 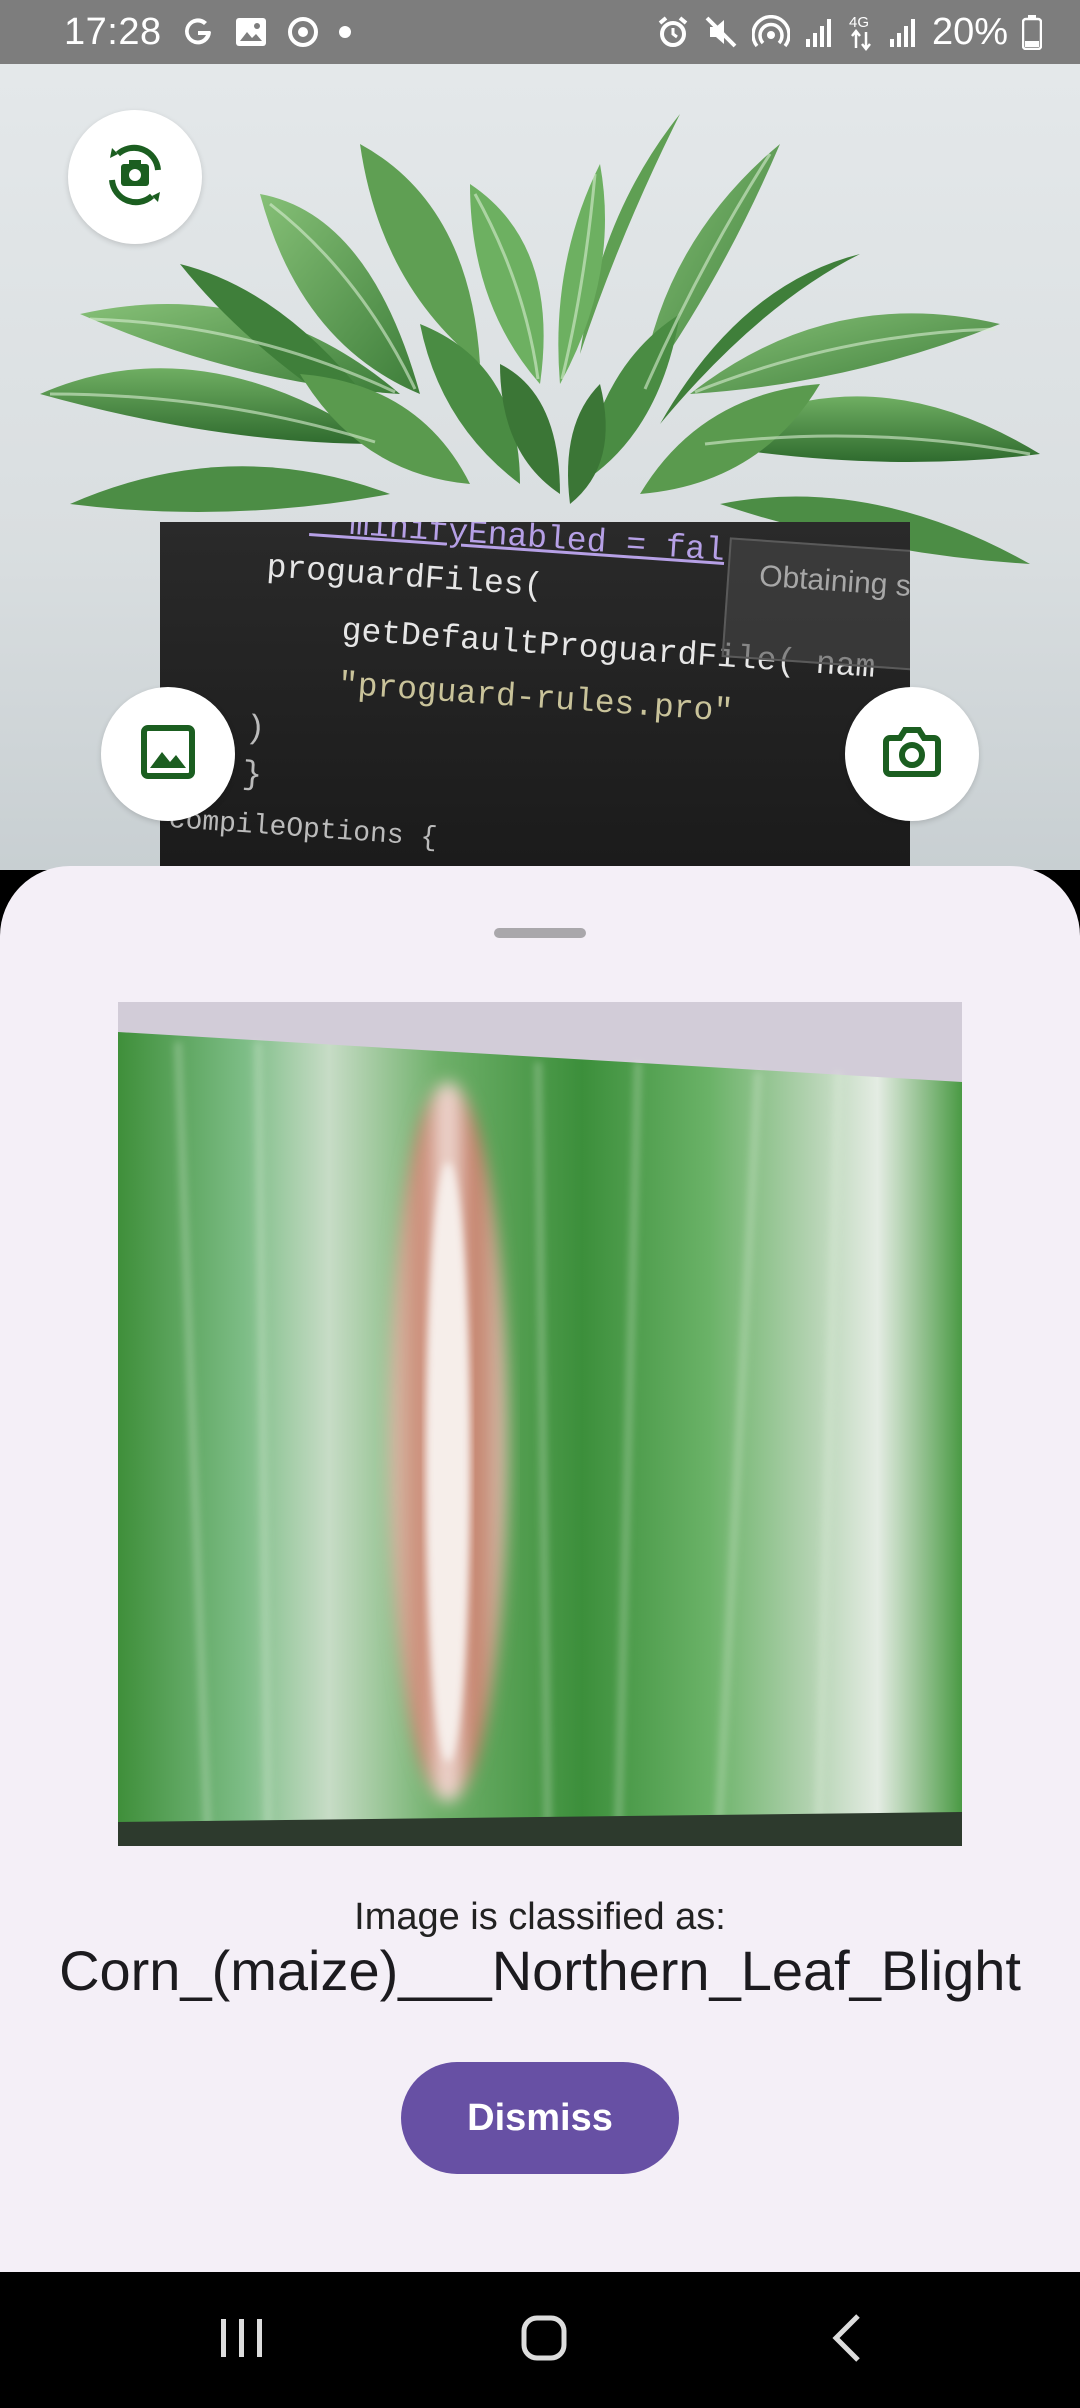 What do you see at coordinates (859, 22) in the screenshot?
I see `svg-text: 4G` at bounding box center [859, 22].